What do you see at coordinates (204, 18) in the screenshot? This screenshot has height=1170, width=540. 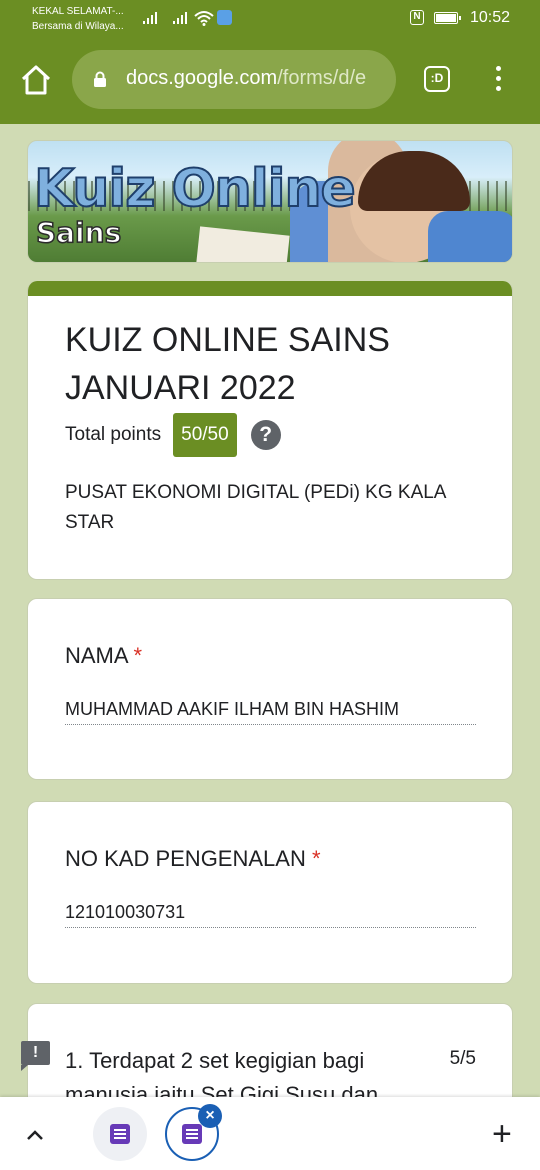 I see `wifi-icon` at bounding box center [204, 18].